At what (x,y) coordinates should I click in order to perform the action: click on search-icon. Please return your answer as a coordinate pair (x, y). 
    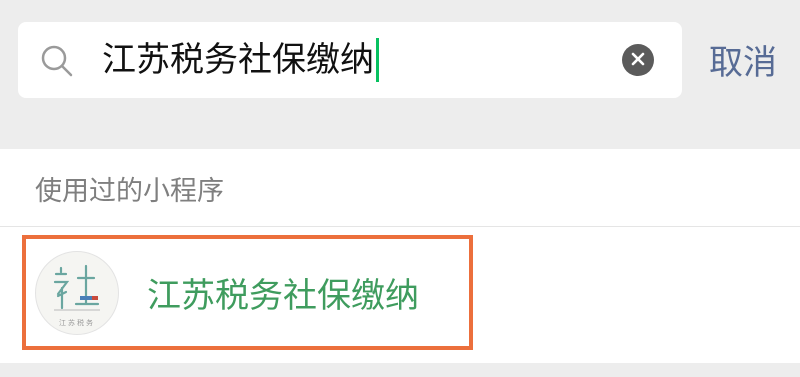
    Looking at the image, I should click on (57, 61).